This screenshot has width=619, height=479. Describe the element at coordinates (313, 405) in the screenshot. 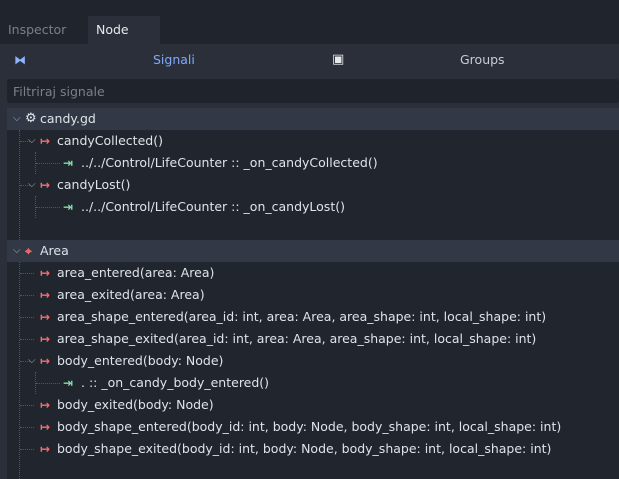

I see `signal-item: ↦ body_exited(body: Node)` at that location.